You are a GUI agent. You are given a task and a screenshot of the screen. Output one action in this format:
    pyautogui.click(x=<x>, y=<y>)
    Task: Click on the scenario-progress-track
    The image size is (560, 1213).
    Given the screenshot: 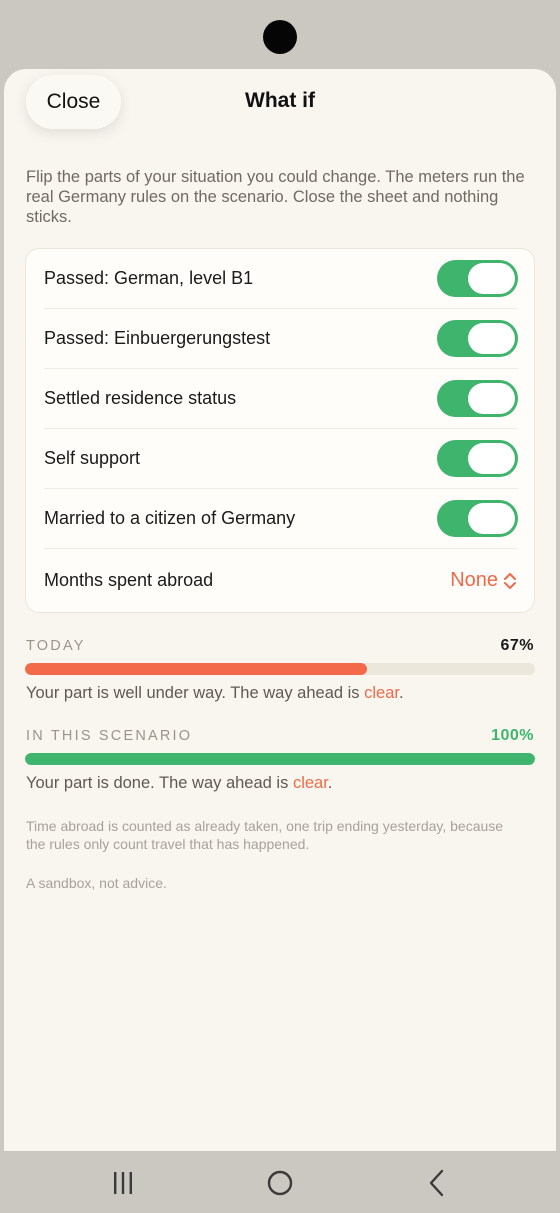 What is the action you would take?
    pyautogui.click(x=280, y=759)
    